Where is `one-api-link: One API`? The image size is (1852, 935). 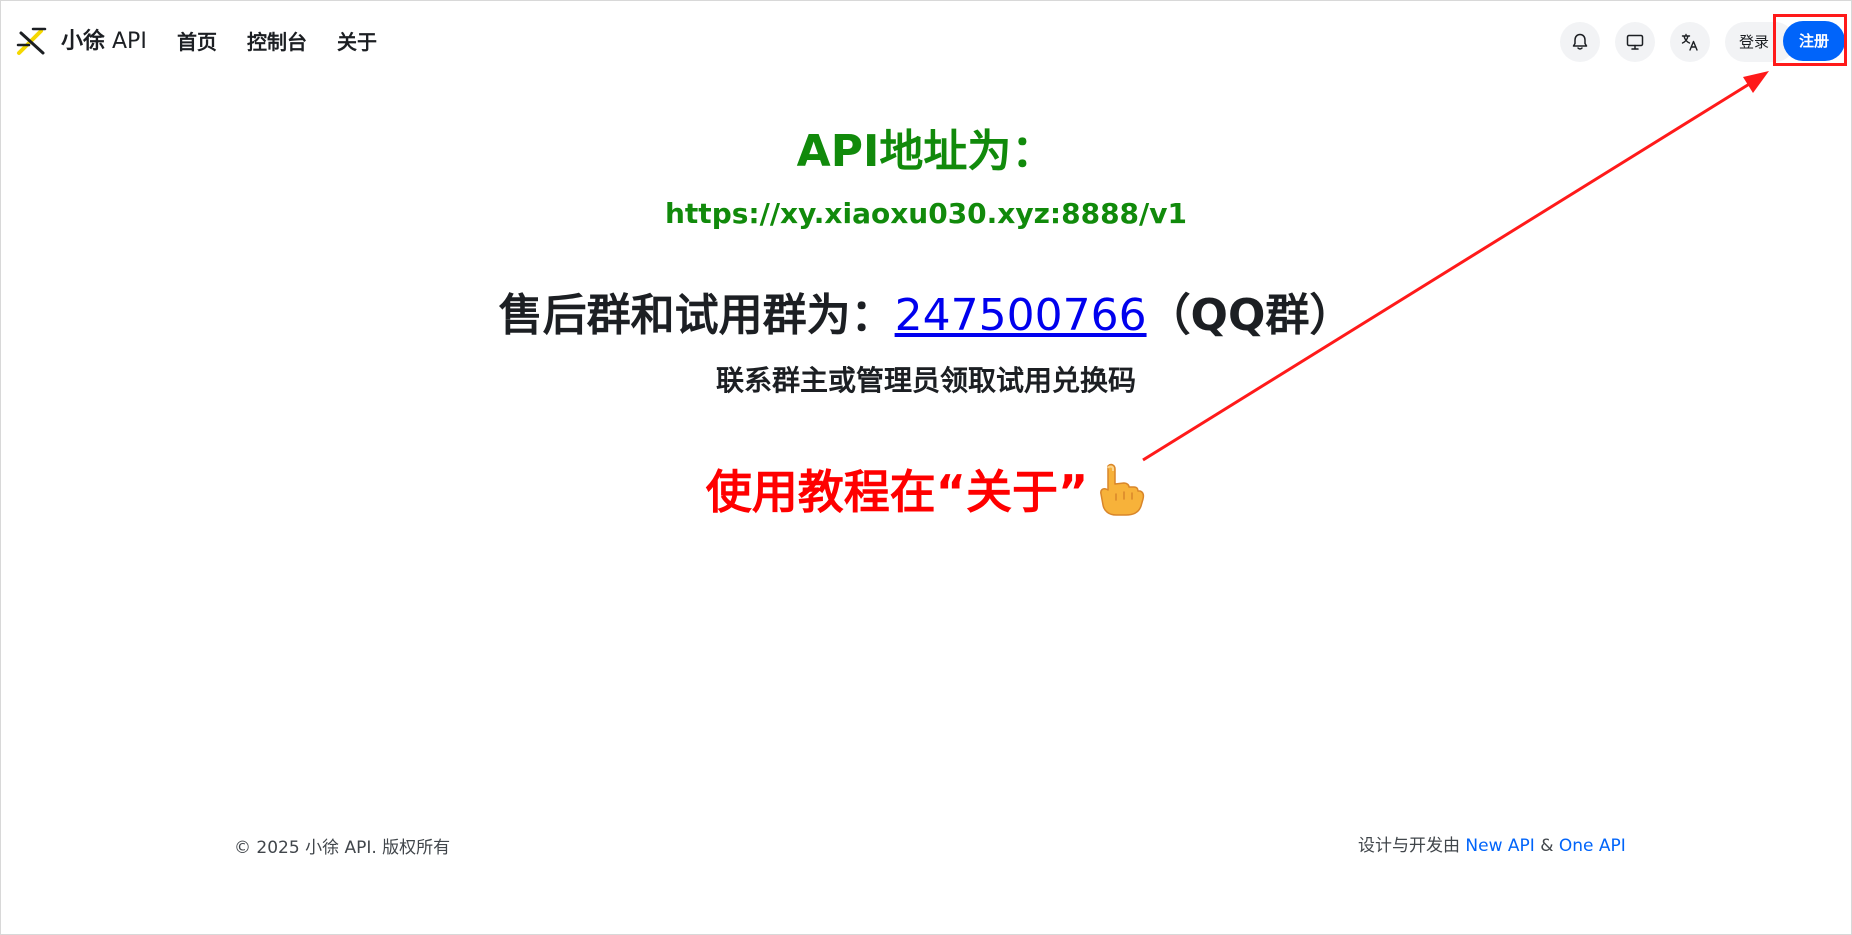
one-api-link: One API is located at coordinates (1592, 846).